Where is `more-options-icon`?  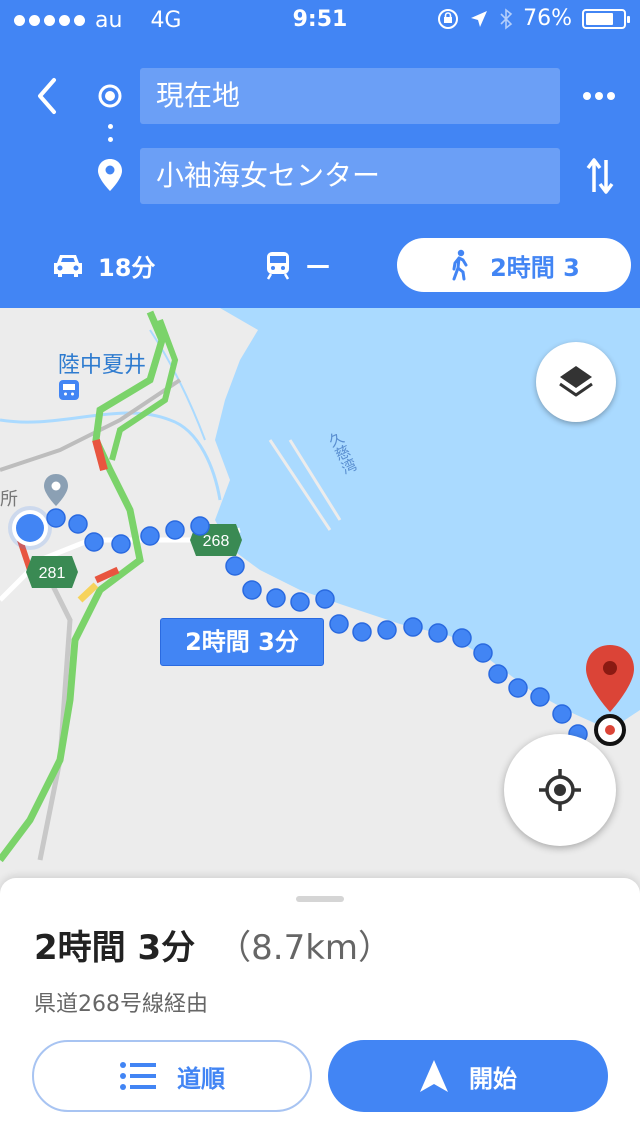
more-options-icon is located at coordinates (599, 96).